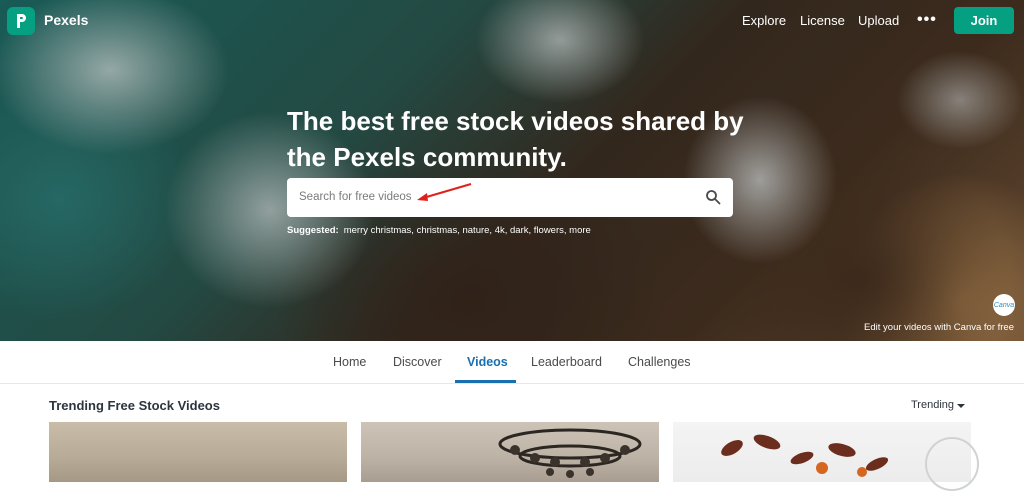 This screenshot has height=491, width=1024. Describe the element at coordinates (566, 362) in the screenshot. I see `tab-leaderboard: Leaderboard` at that location.